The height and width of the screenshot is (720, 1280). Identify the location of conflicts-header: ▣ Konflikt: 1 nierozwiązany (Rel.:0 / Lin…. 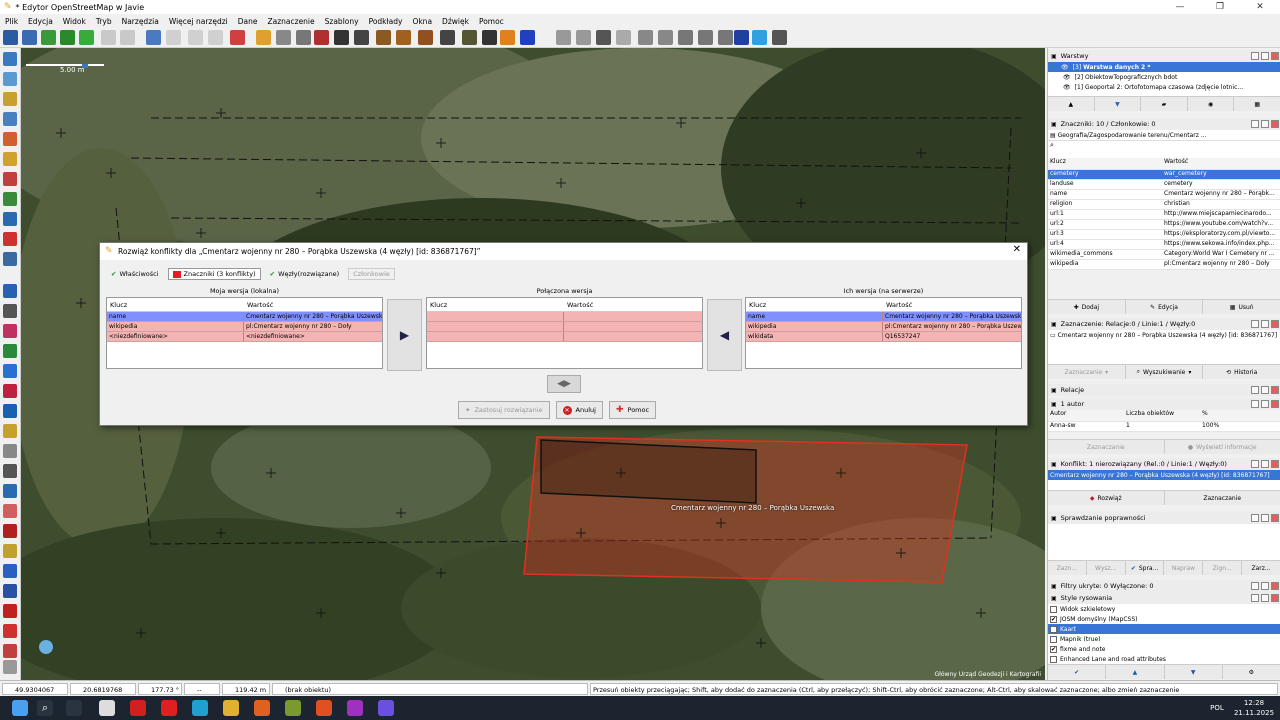
(1164, 464).